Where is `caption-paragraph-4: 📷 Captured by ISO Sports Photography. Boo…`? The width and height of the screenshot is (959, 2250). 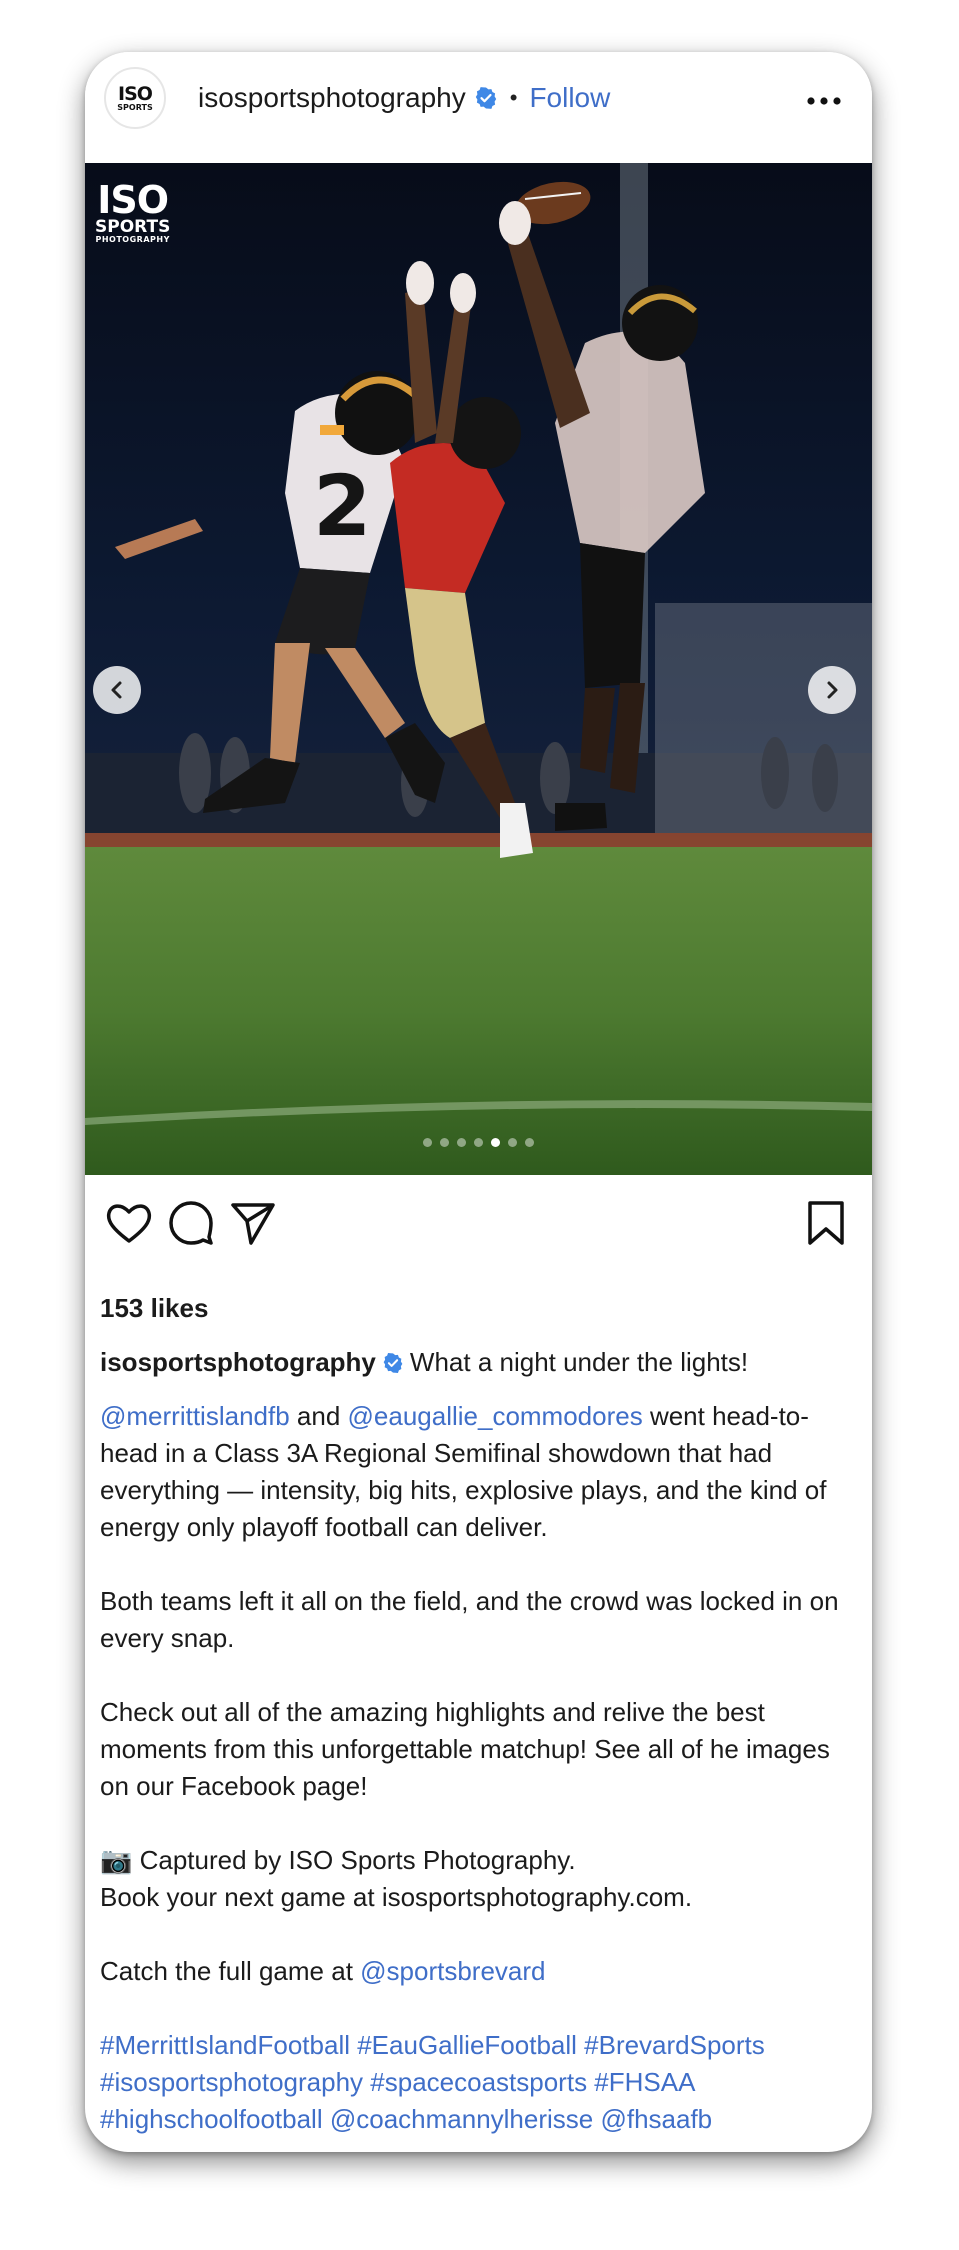 caption-paragraph-4: 📷 Captured by ISO Sports Photography. Boo… is located at coordinates (480, 1879).